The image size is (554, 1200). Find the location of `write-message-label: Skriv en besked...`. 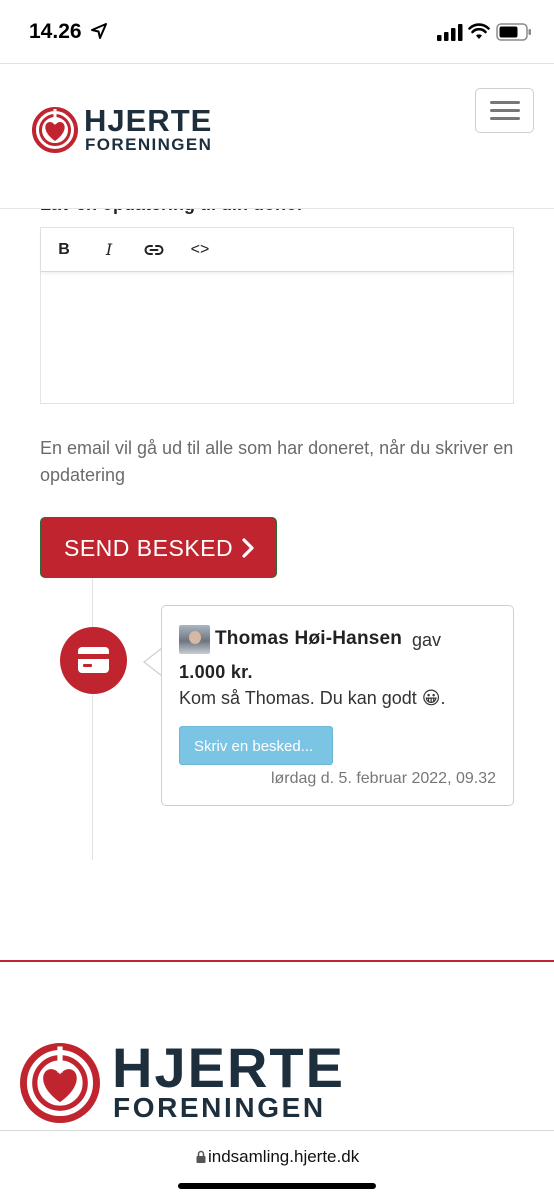

write-message-label: Skriv en besked... is located at coordinates (254, 746).